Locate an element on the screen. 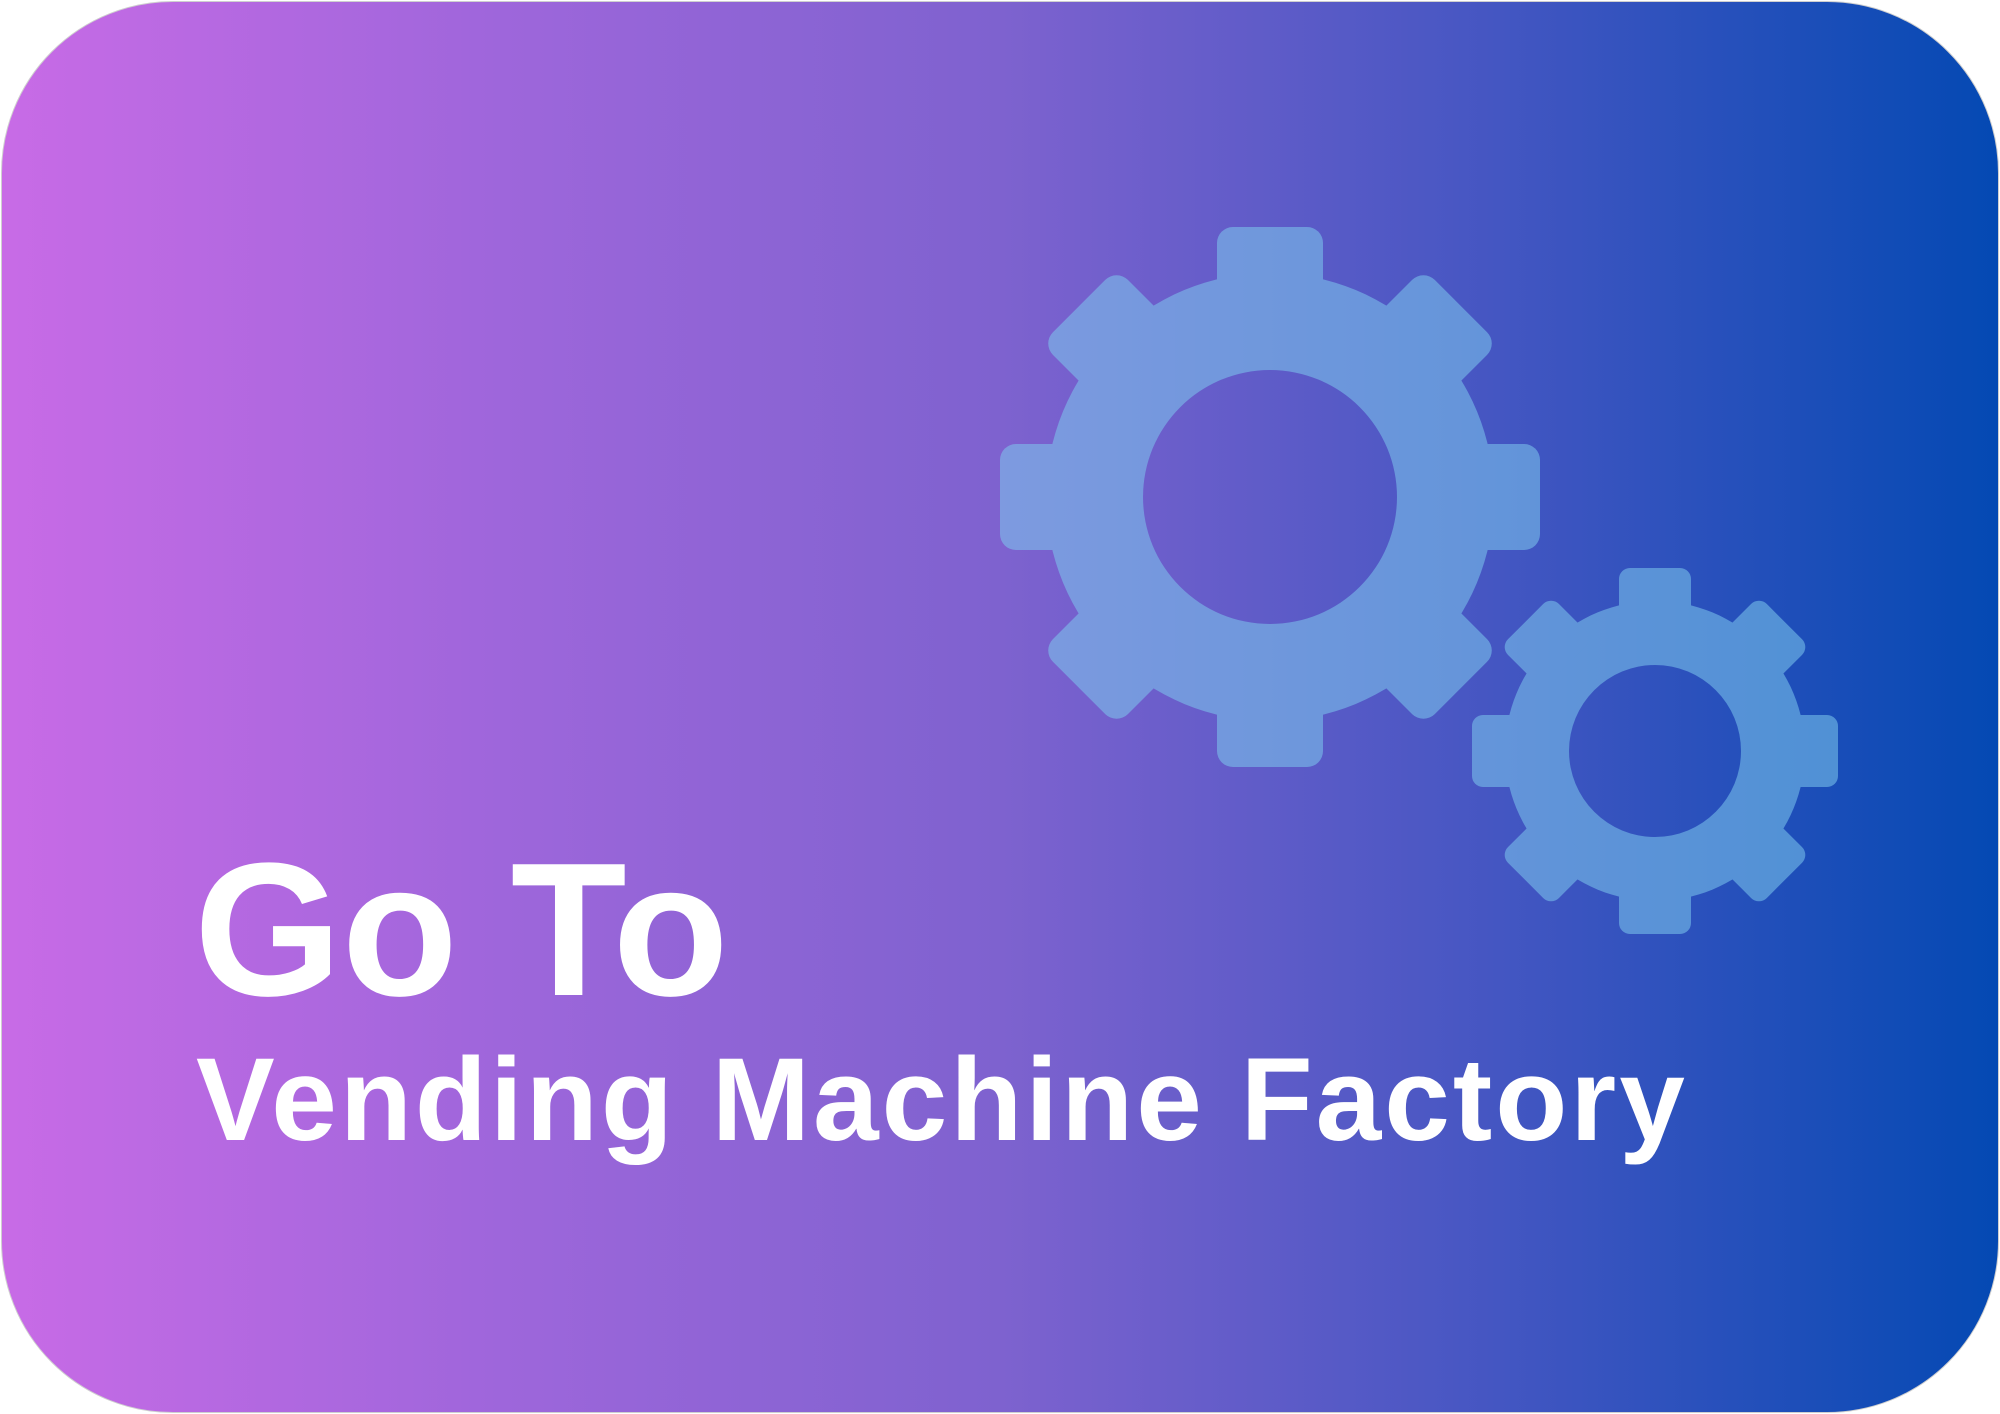 This screenshot has width=2000, height=1414. tile-subtitle: Vending Machine Factory is located at coordinates (942, 1100).